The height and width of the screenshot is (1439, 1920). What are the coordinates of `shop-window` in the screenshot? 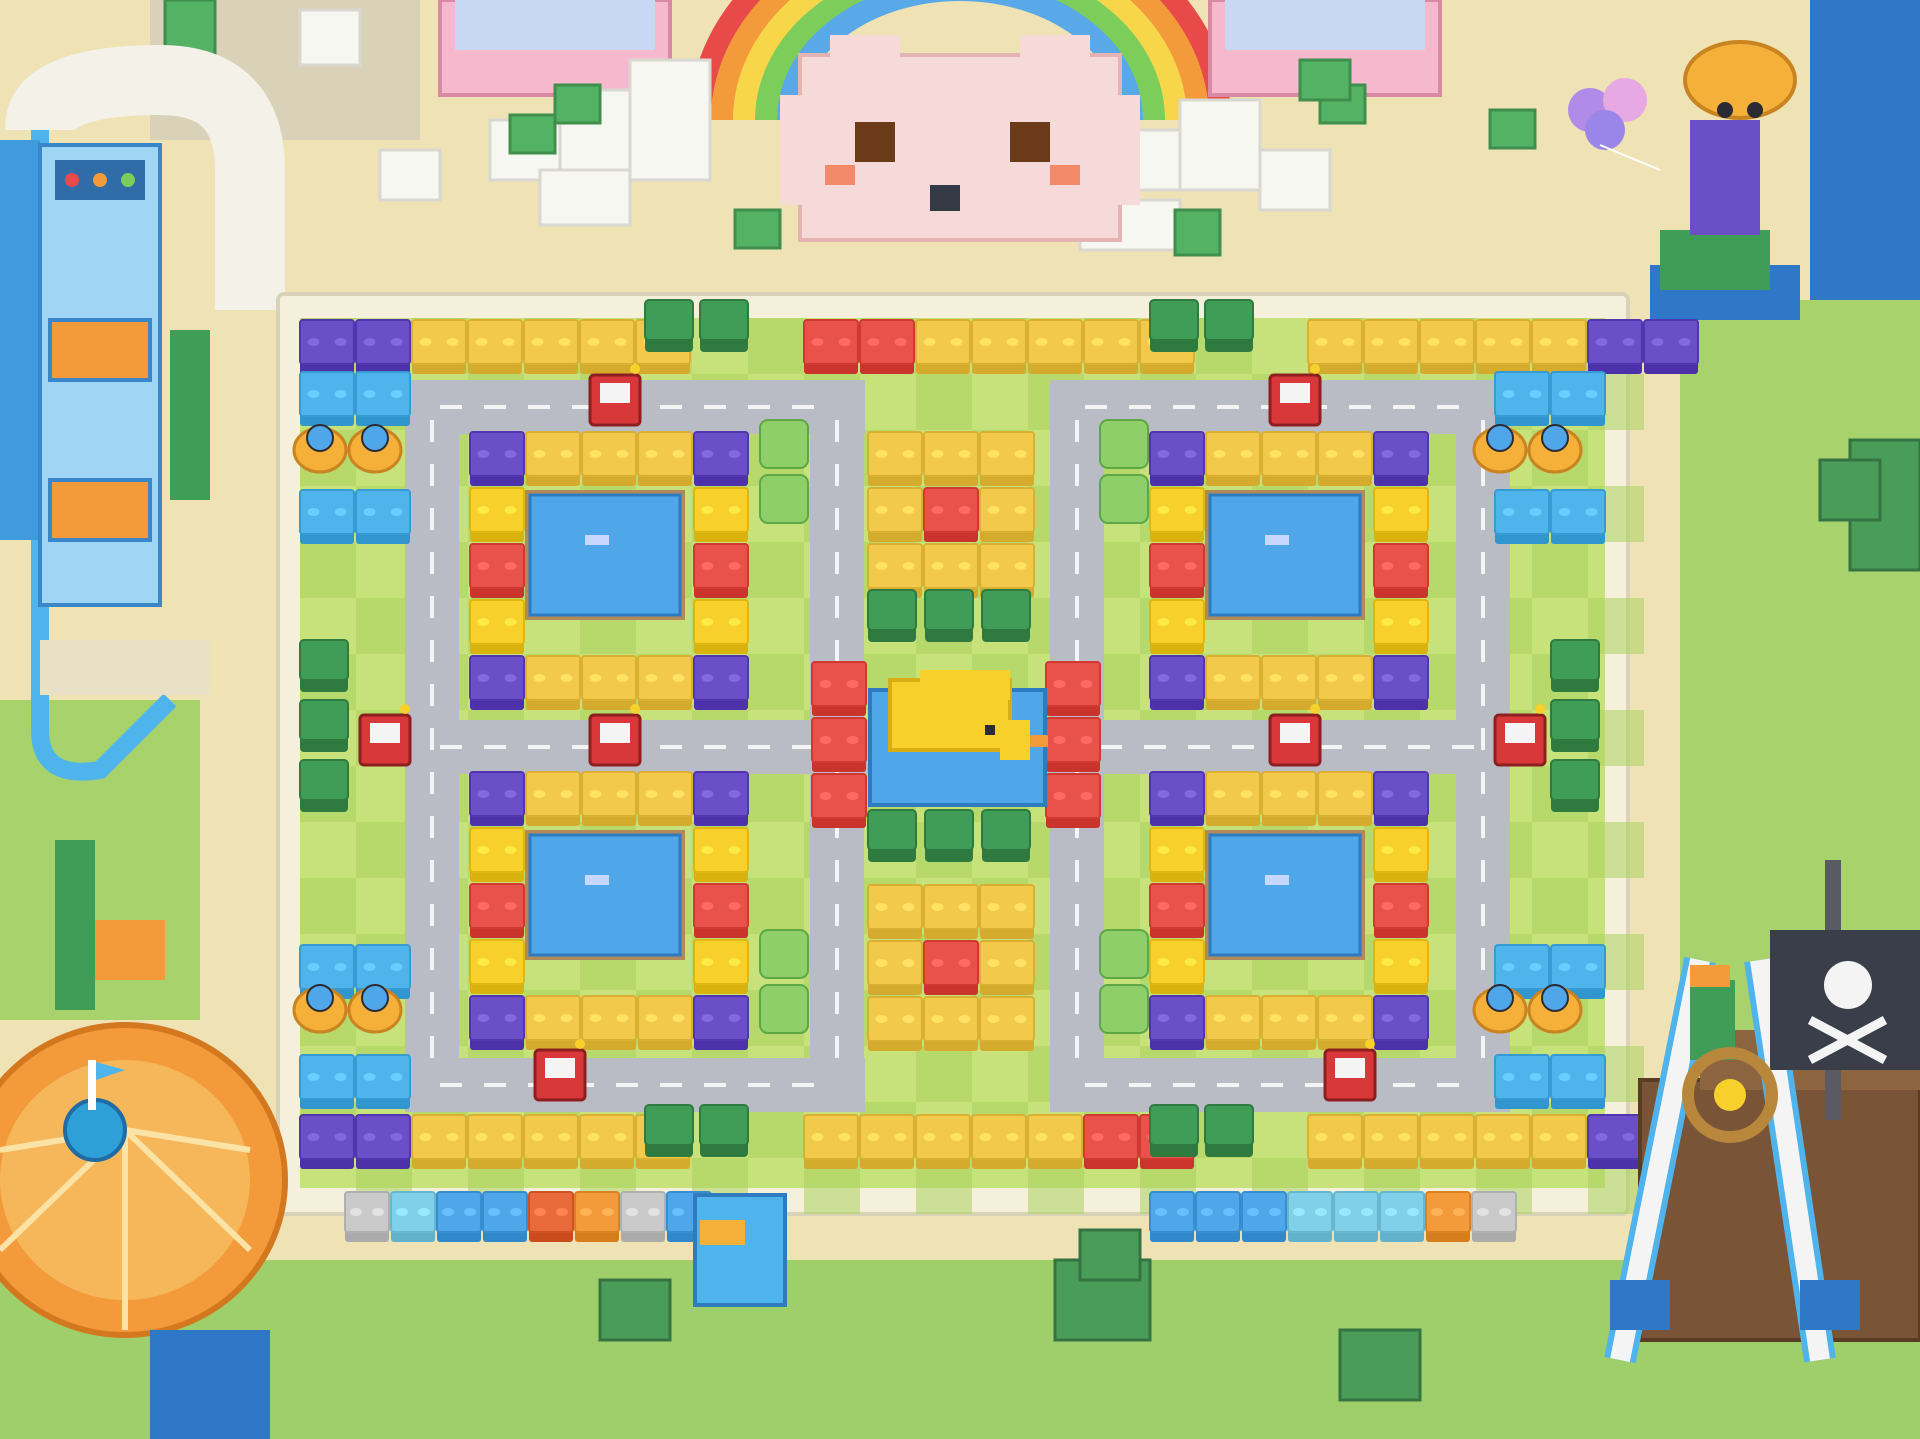 It's located at (555, 25).